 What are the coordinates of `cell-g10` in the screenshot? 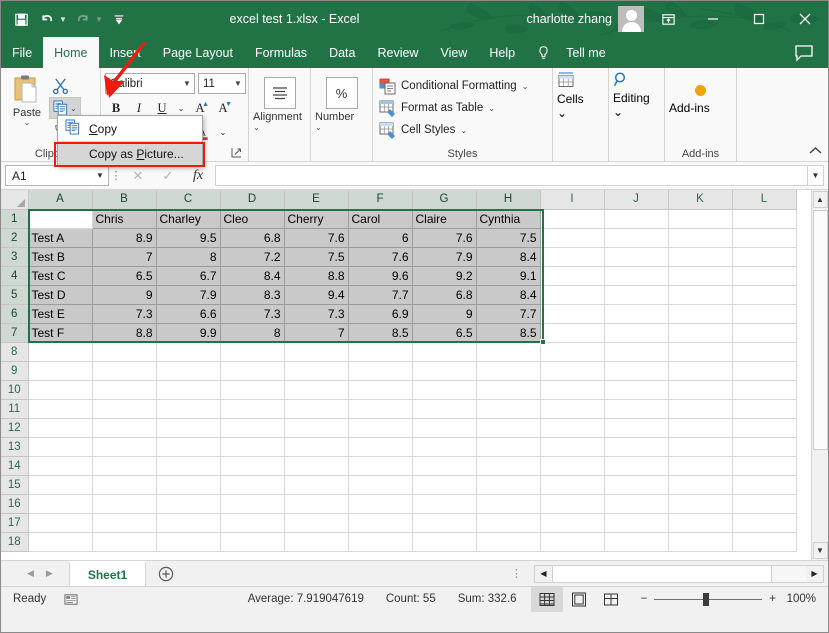 It's located at (444, 390).